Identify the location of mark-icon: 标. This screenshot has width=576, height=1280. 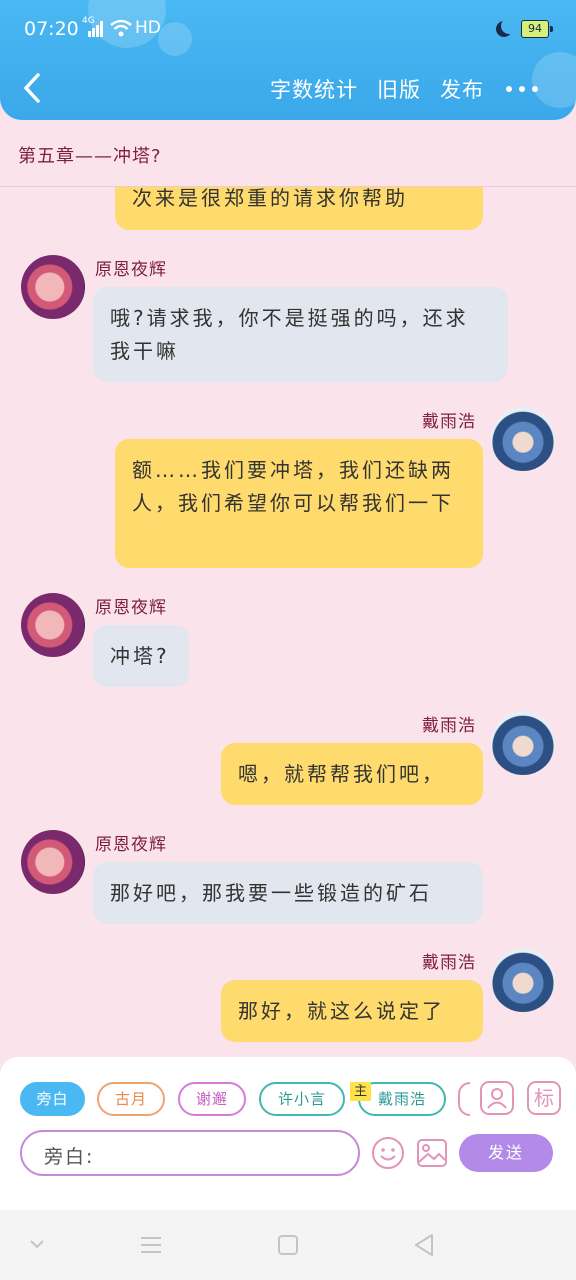
(544, 1098).